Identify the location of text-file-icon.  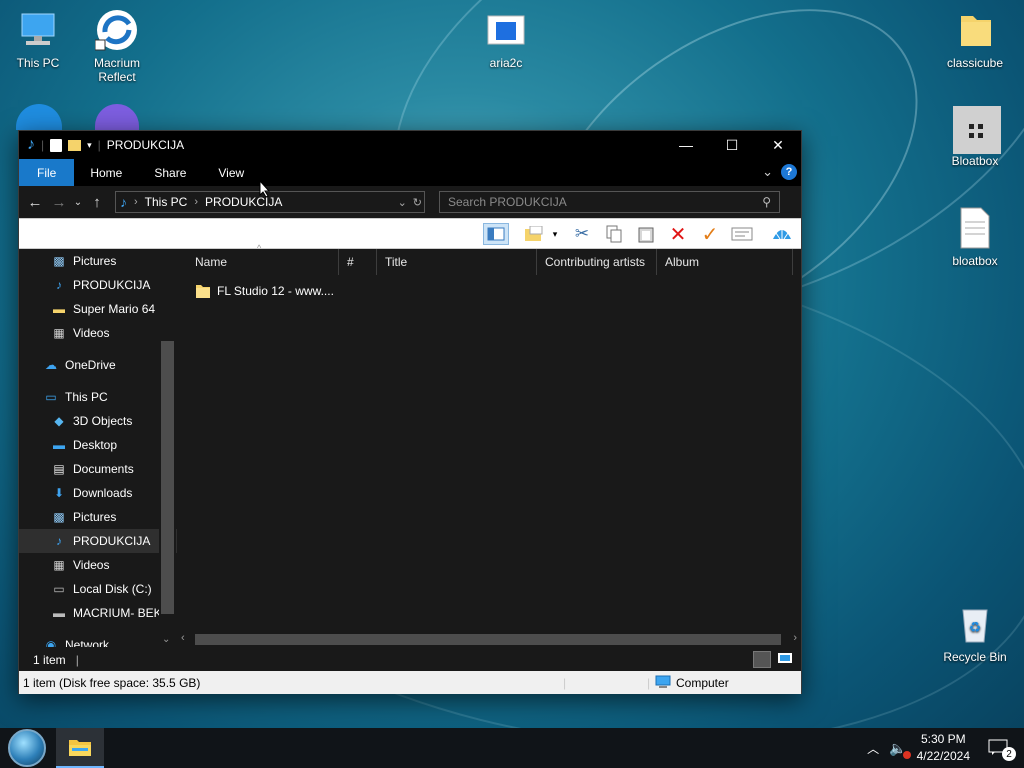
(975, 228).